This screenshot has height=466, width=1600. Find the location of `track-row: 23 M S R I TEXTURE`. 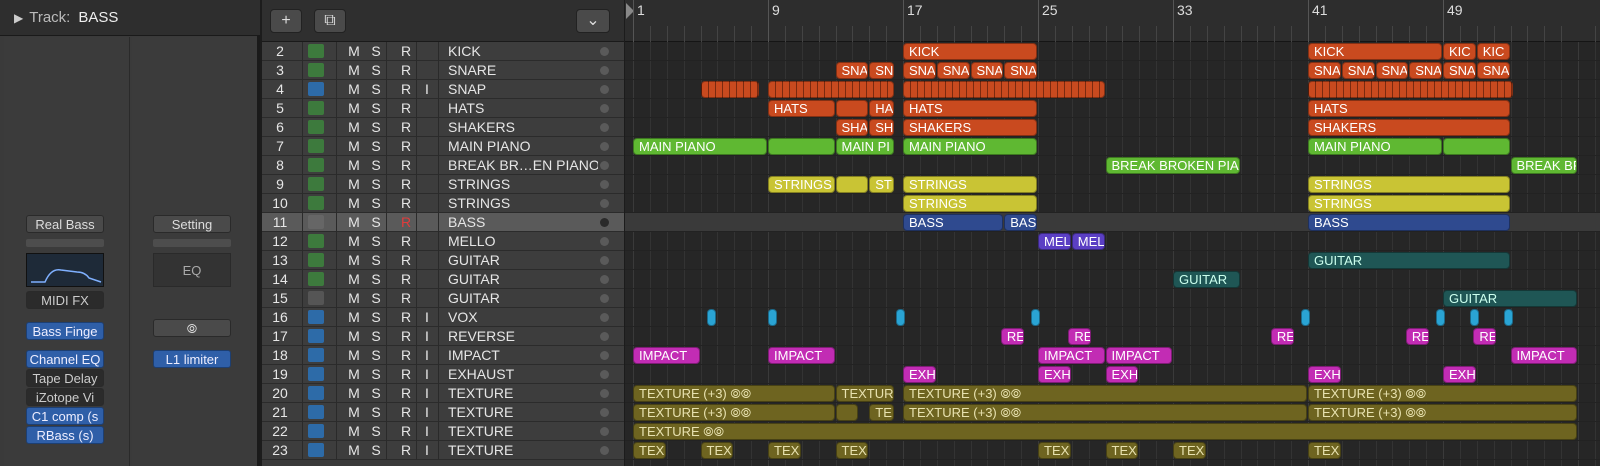

track-row: 23 M S R I TEXTURE is located at coordinates (443, 450).